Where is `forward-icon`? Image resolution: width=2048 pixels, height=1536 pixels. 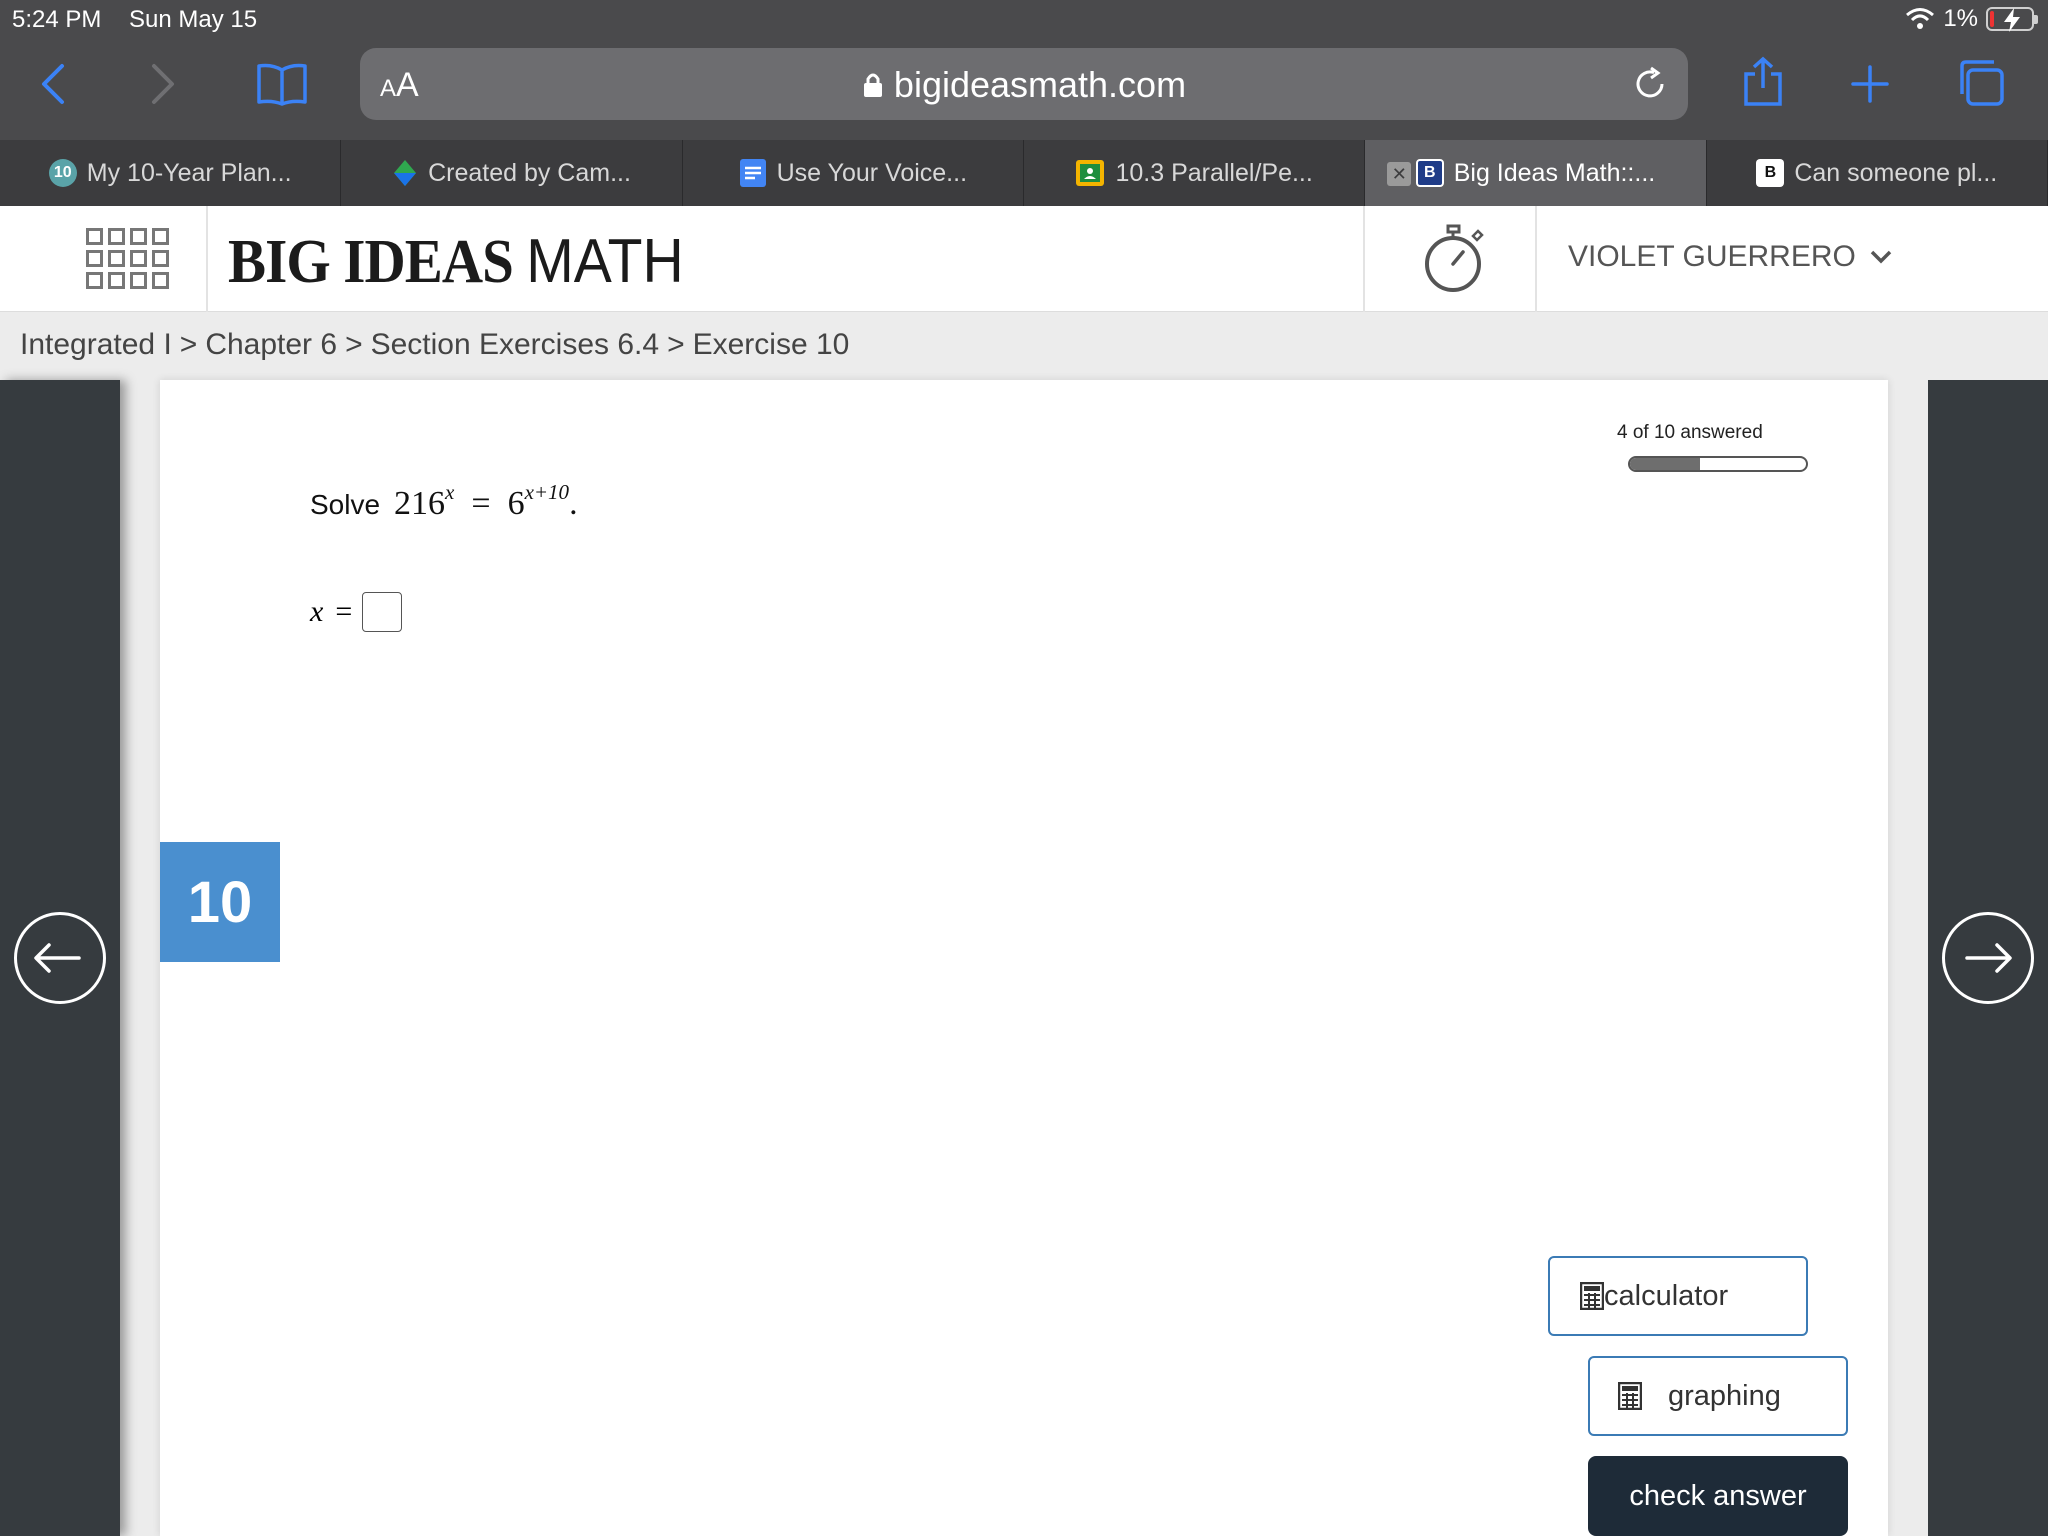
forward-icon is located at coordinates (163, 84).